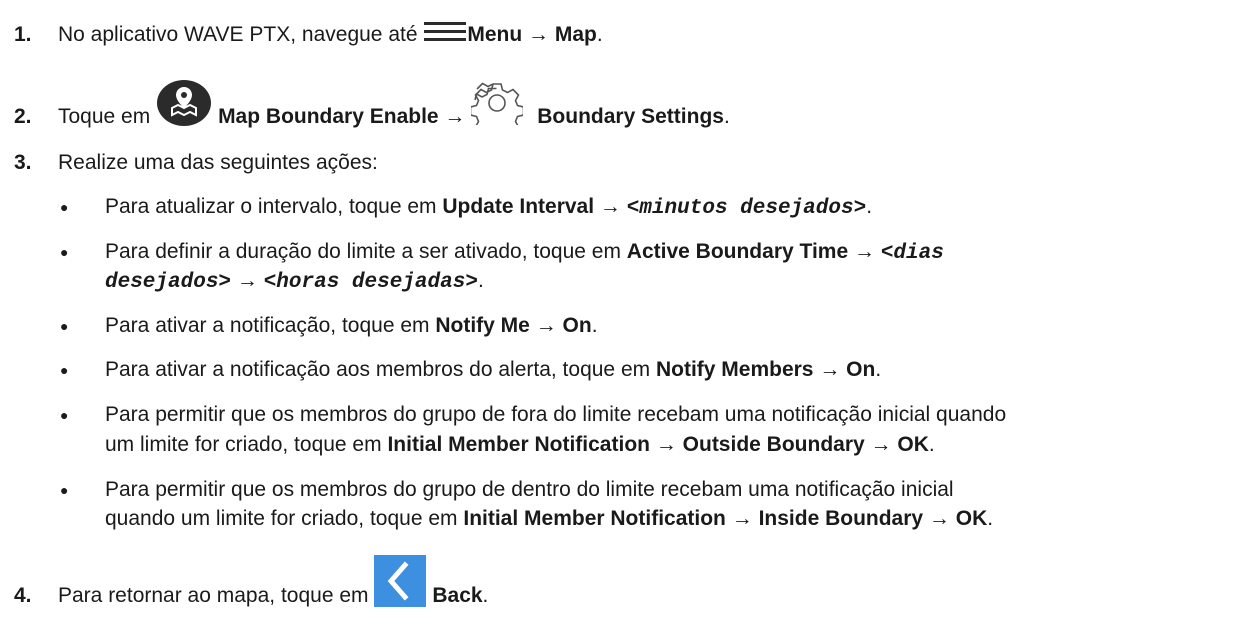 Image resolution: width=1255 pixels, height=627 pixels. Describe the element at coordinates (241, 34) in the screenshot. I see `step-text: No aplicativo WAVE PTX, navegue até` at that location.